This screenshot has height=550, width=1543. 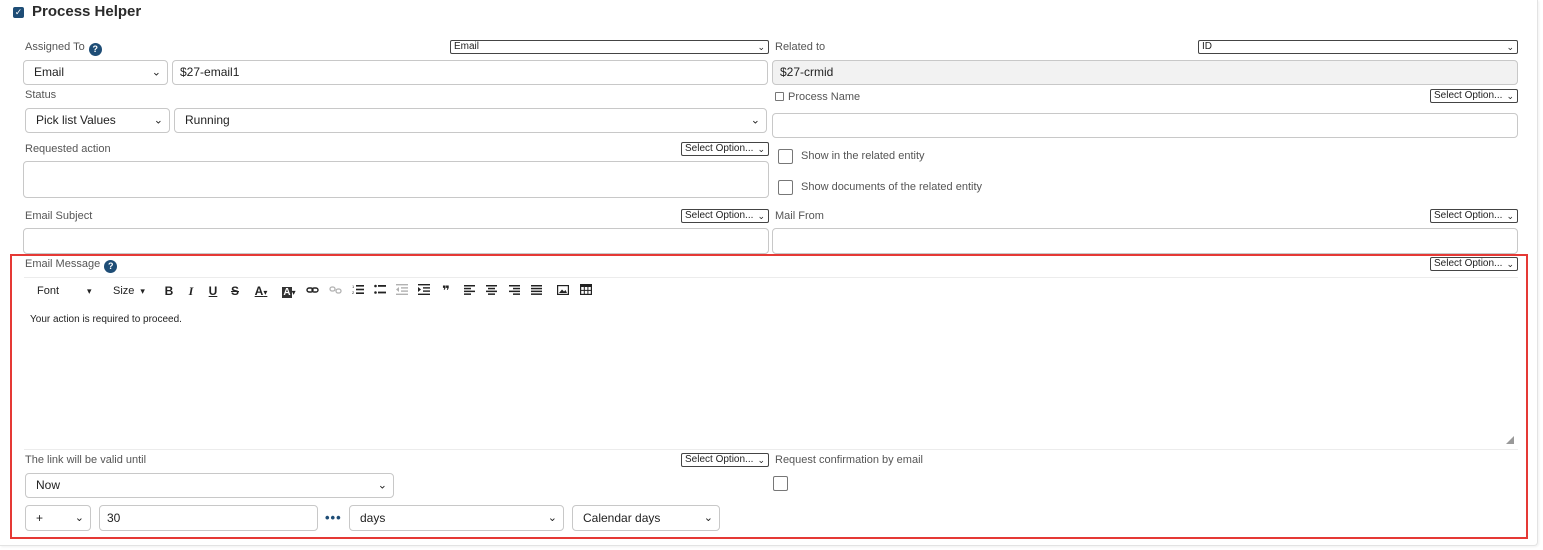 What do you see at coordinates (824, 97) in the screenshot?
I see `process-name-label: Process Name` at bounding box center [824, 97].